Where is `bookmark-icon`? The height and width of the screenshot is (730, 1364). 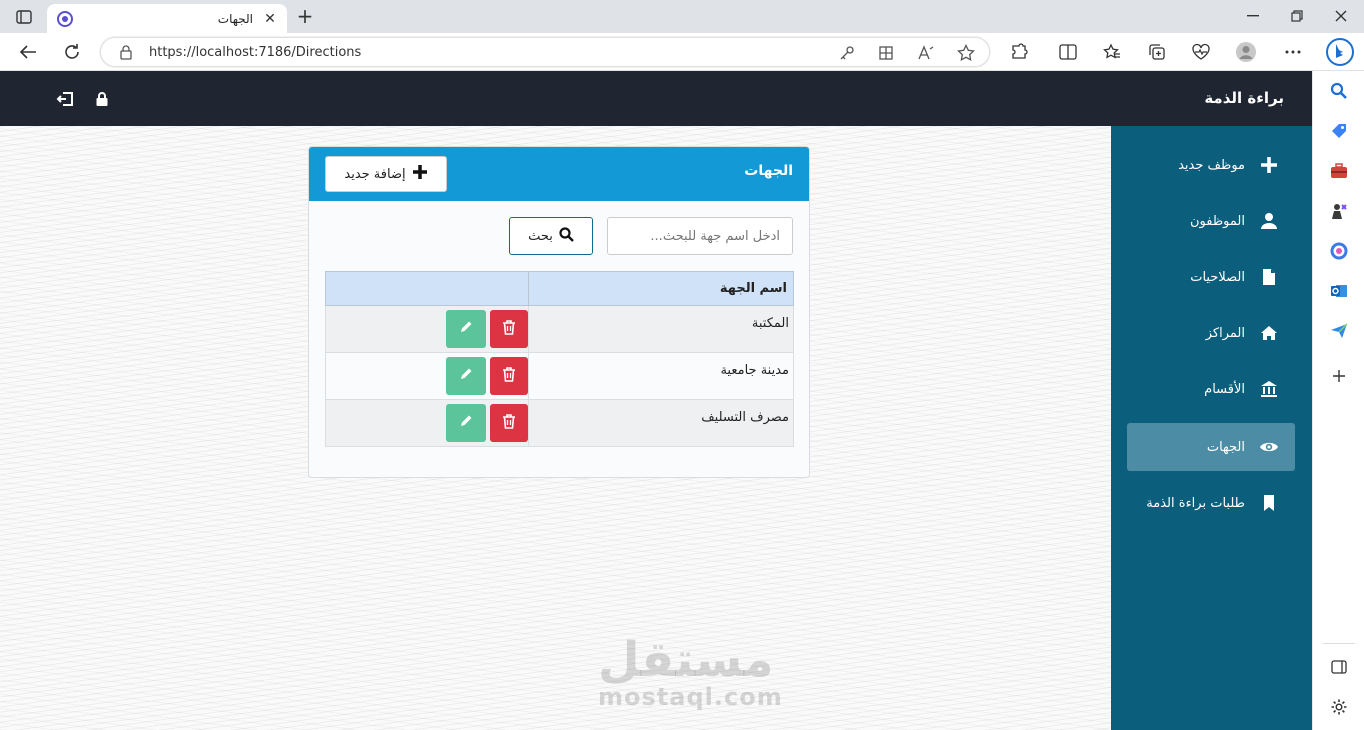
bookmark-icon is located at coordinates (1269, 503).